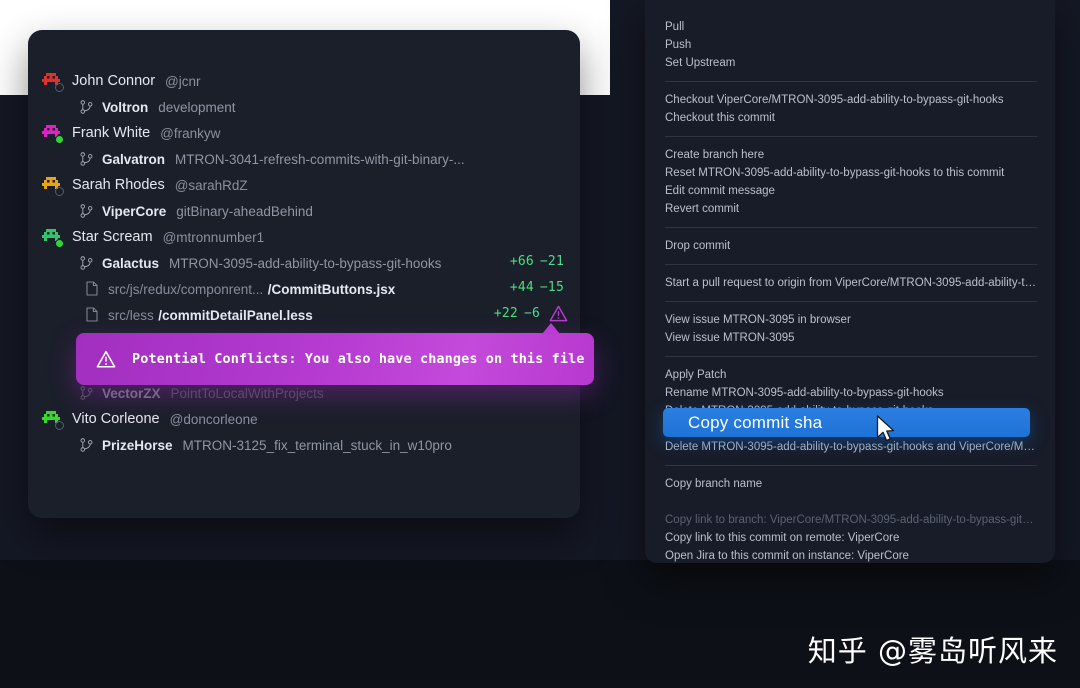 This screenshot has width=1080, height=688. I want to click on diff-stats: +44 −15, so click(537, 287).